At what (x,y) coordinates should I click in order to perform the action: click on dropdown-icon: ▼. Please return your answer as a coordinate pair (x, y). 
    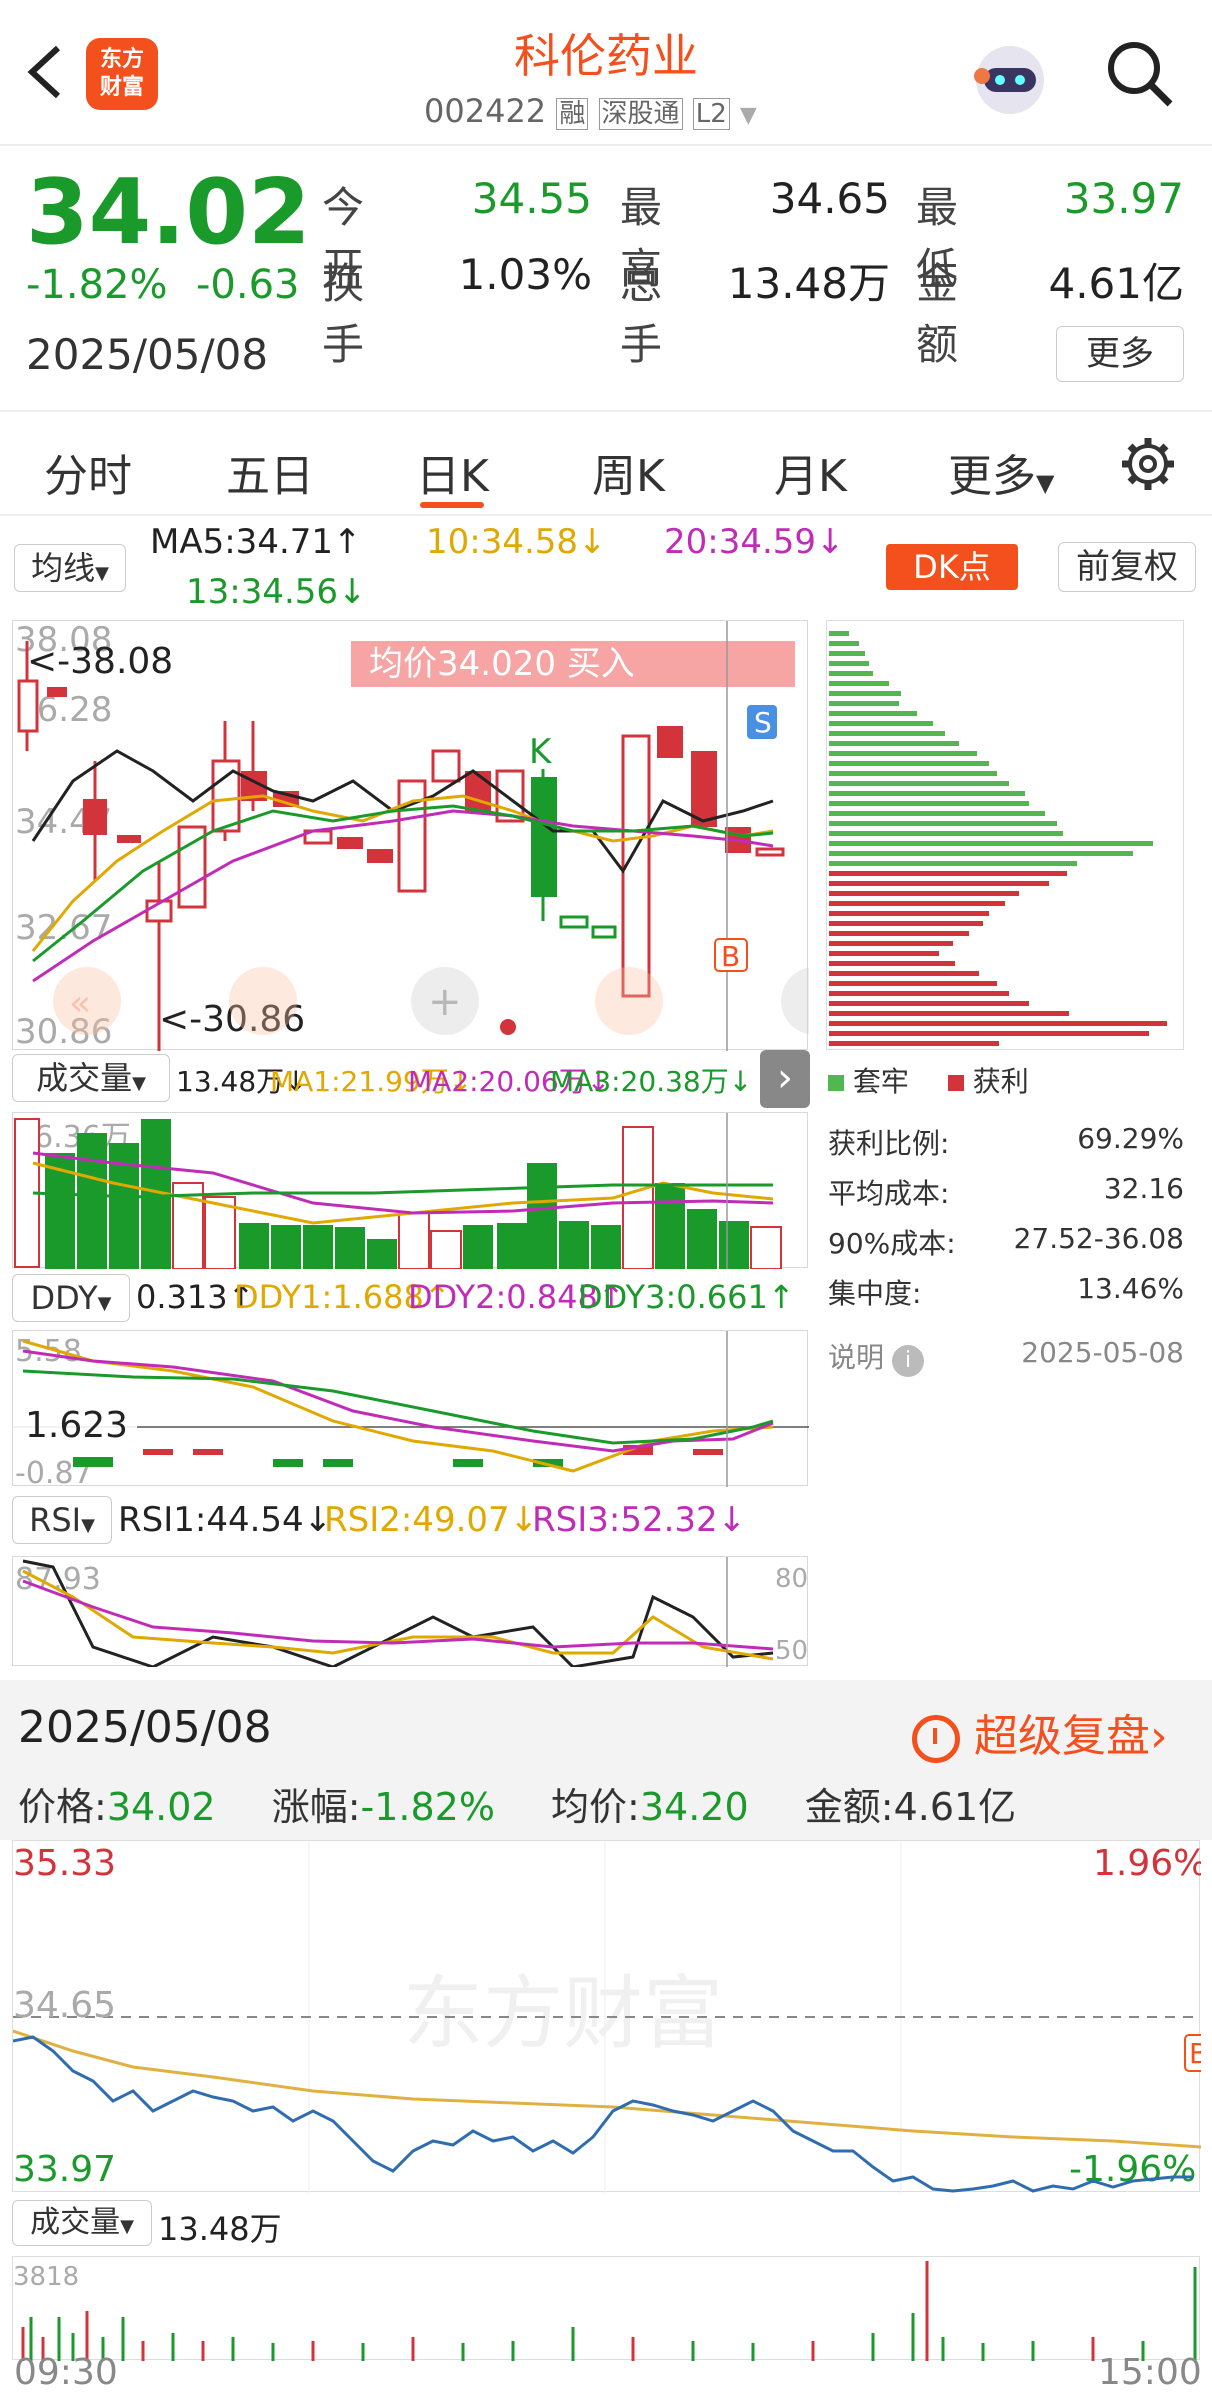
    Looking at the image, I should click on (748, 115).